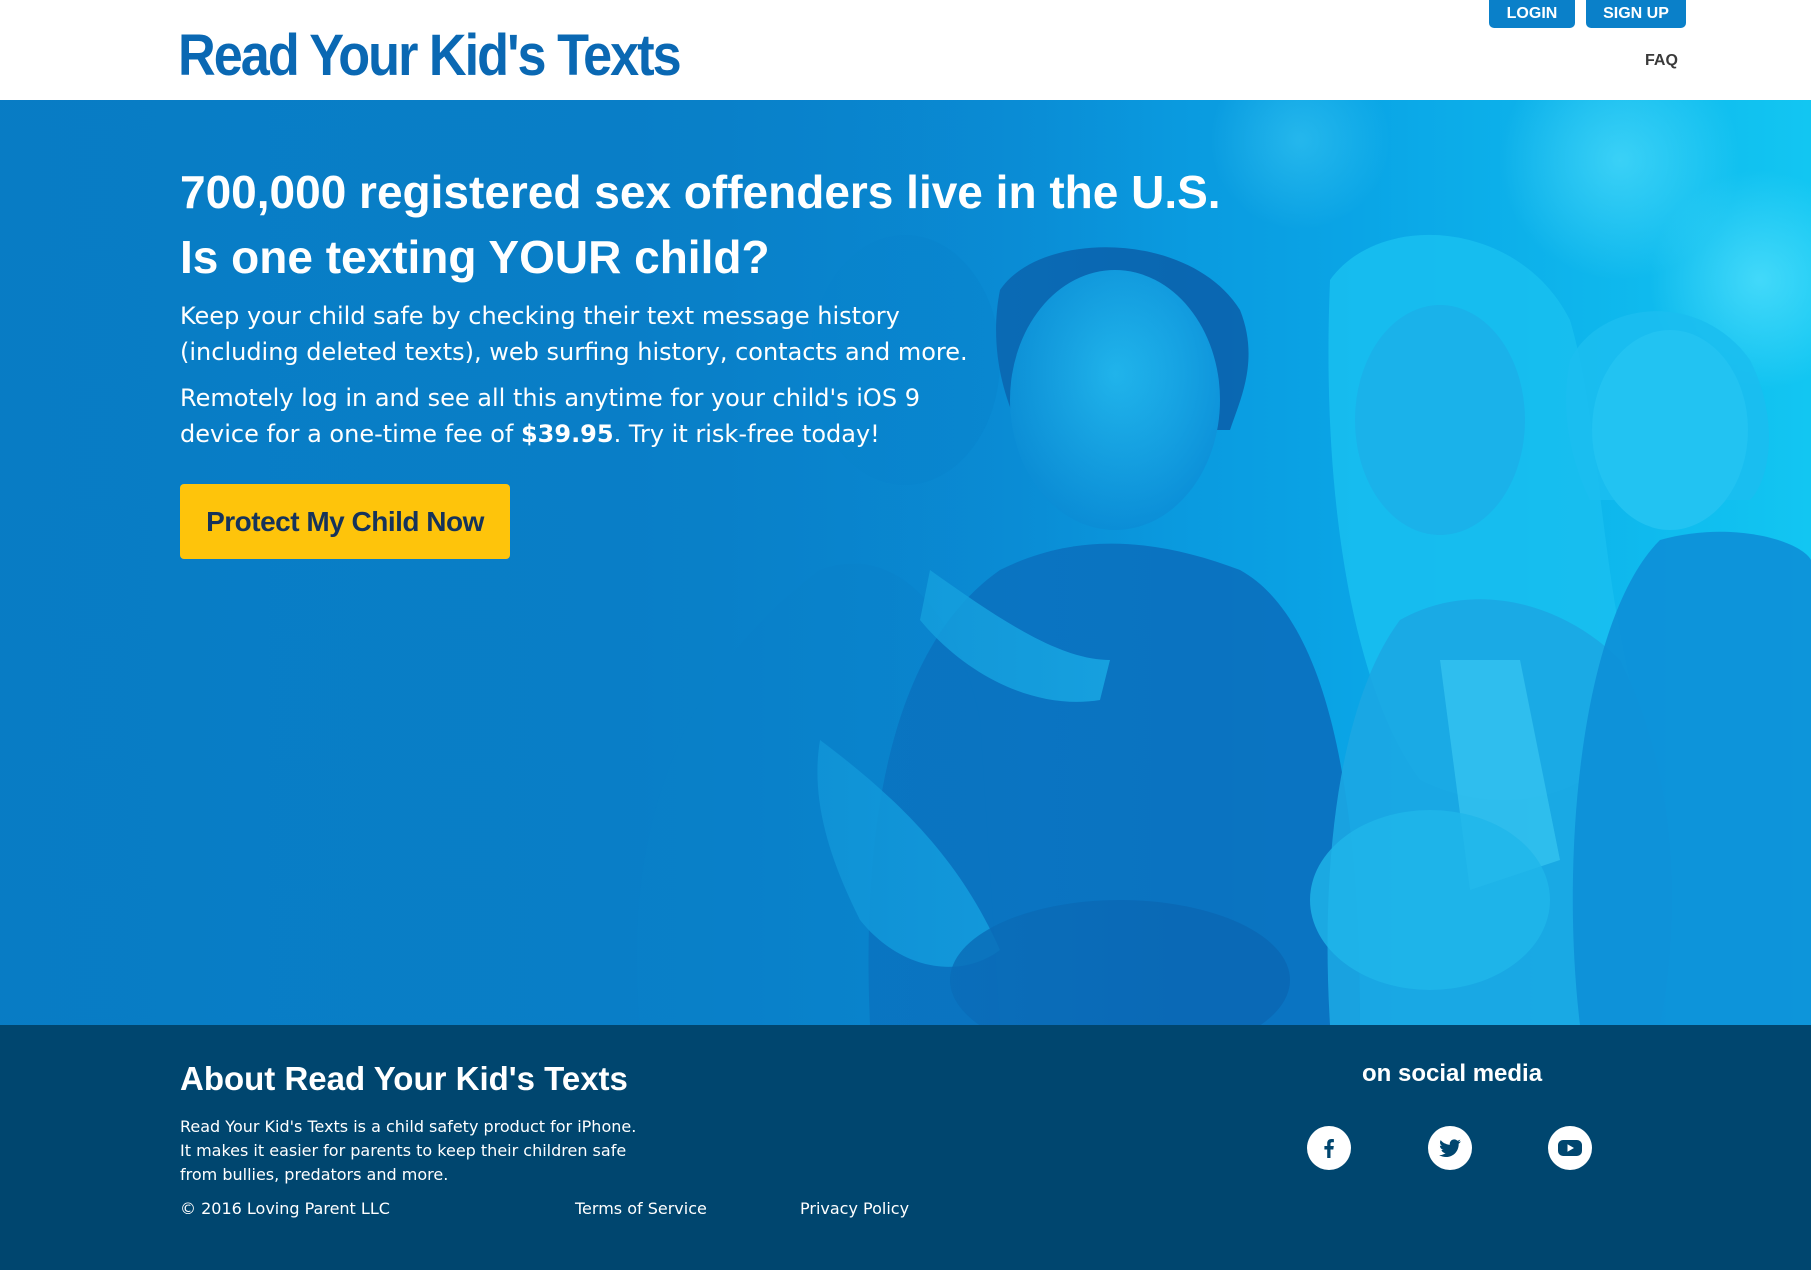 The height and width of the screenshot is (1270, 1811). What do you see at coordinates (475, 257) in the screenshot?
I see `hero-headline-line-2: Is one texting YOUR child?` at bounding box center [475, 257].